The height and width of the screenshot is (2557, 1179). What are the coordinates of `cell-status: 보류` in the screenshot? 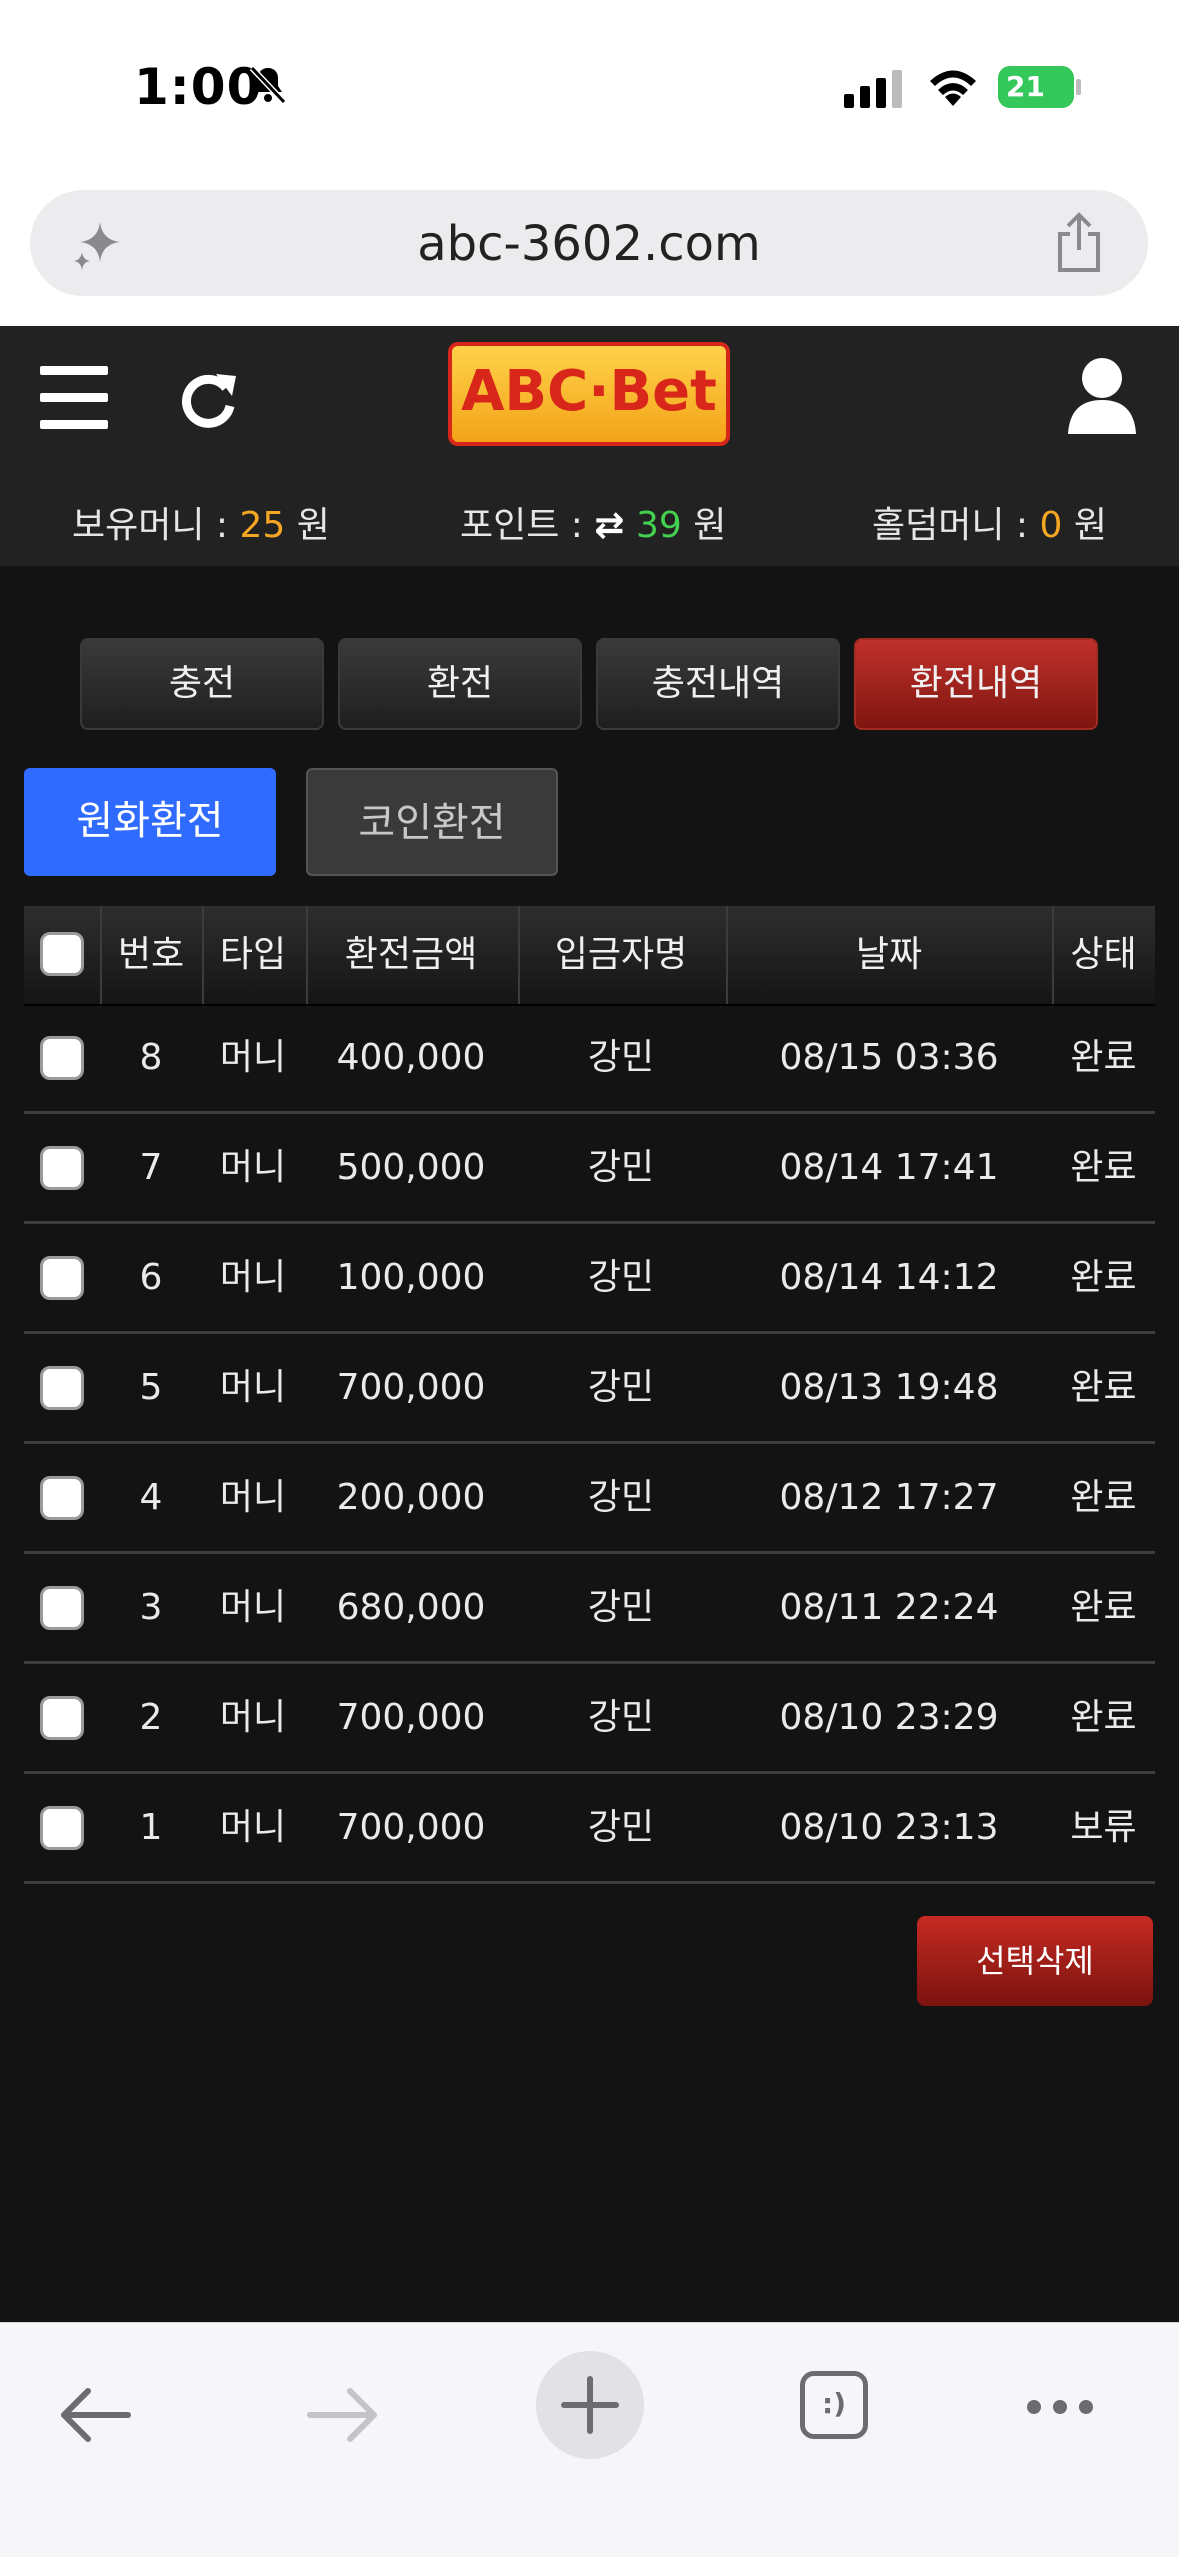 It's located at (1103, 1827).